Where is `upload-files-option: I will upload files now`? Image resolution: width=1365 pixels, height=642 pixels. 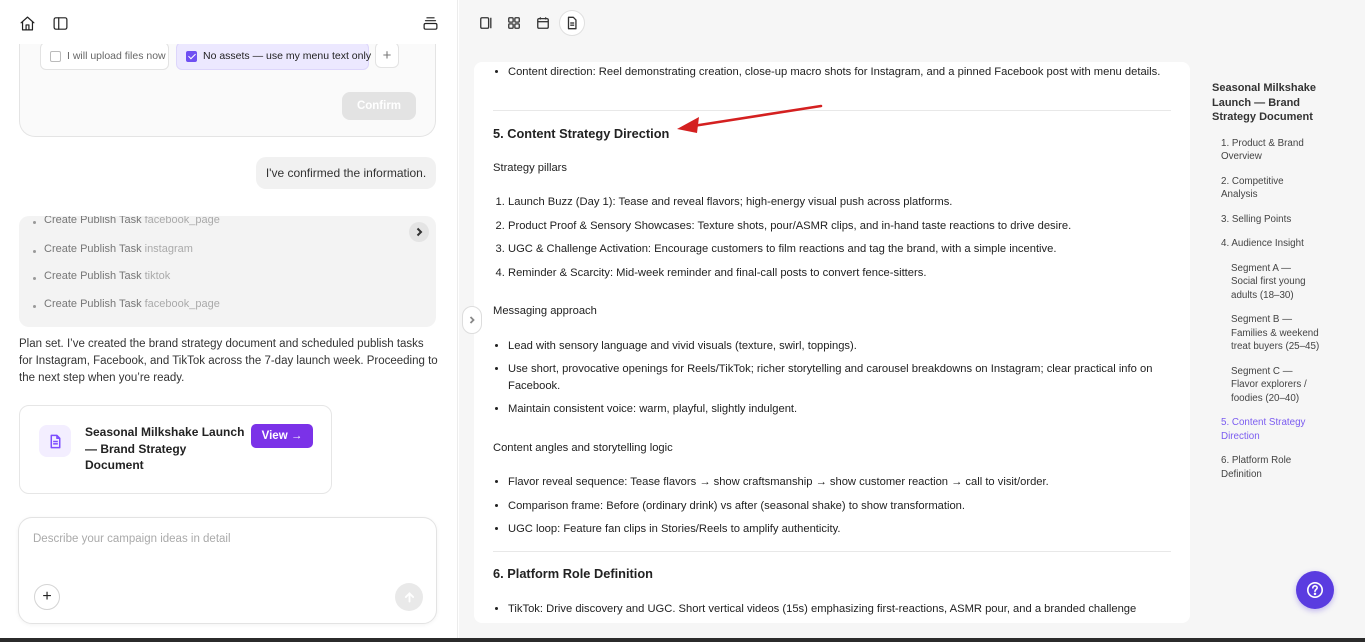
upload-files-option: I will upload files now is located at coordinates (104, 56).